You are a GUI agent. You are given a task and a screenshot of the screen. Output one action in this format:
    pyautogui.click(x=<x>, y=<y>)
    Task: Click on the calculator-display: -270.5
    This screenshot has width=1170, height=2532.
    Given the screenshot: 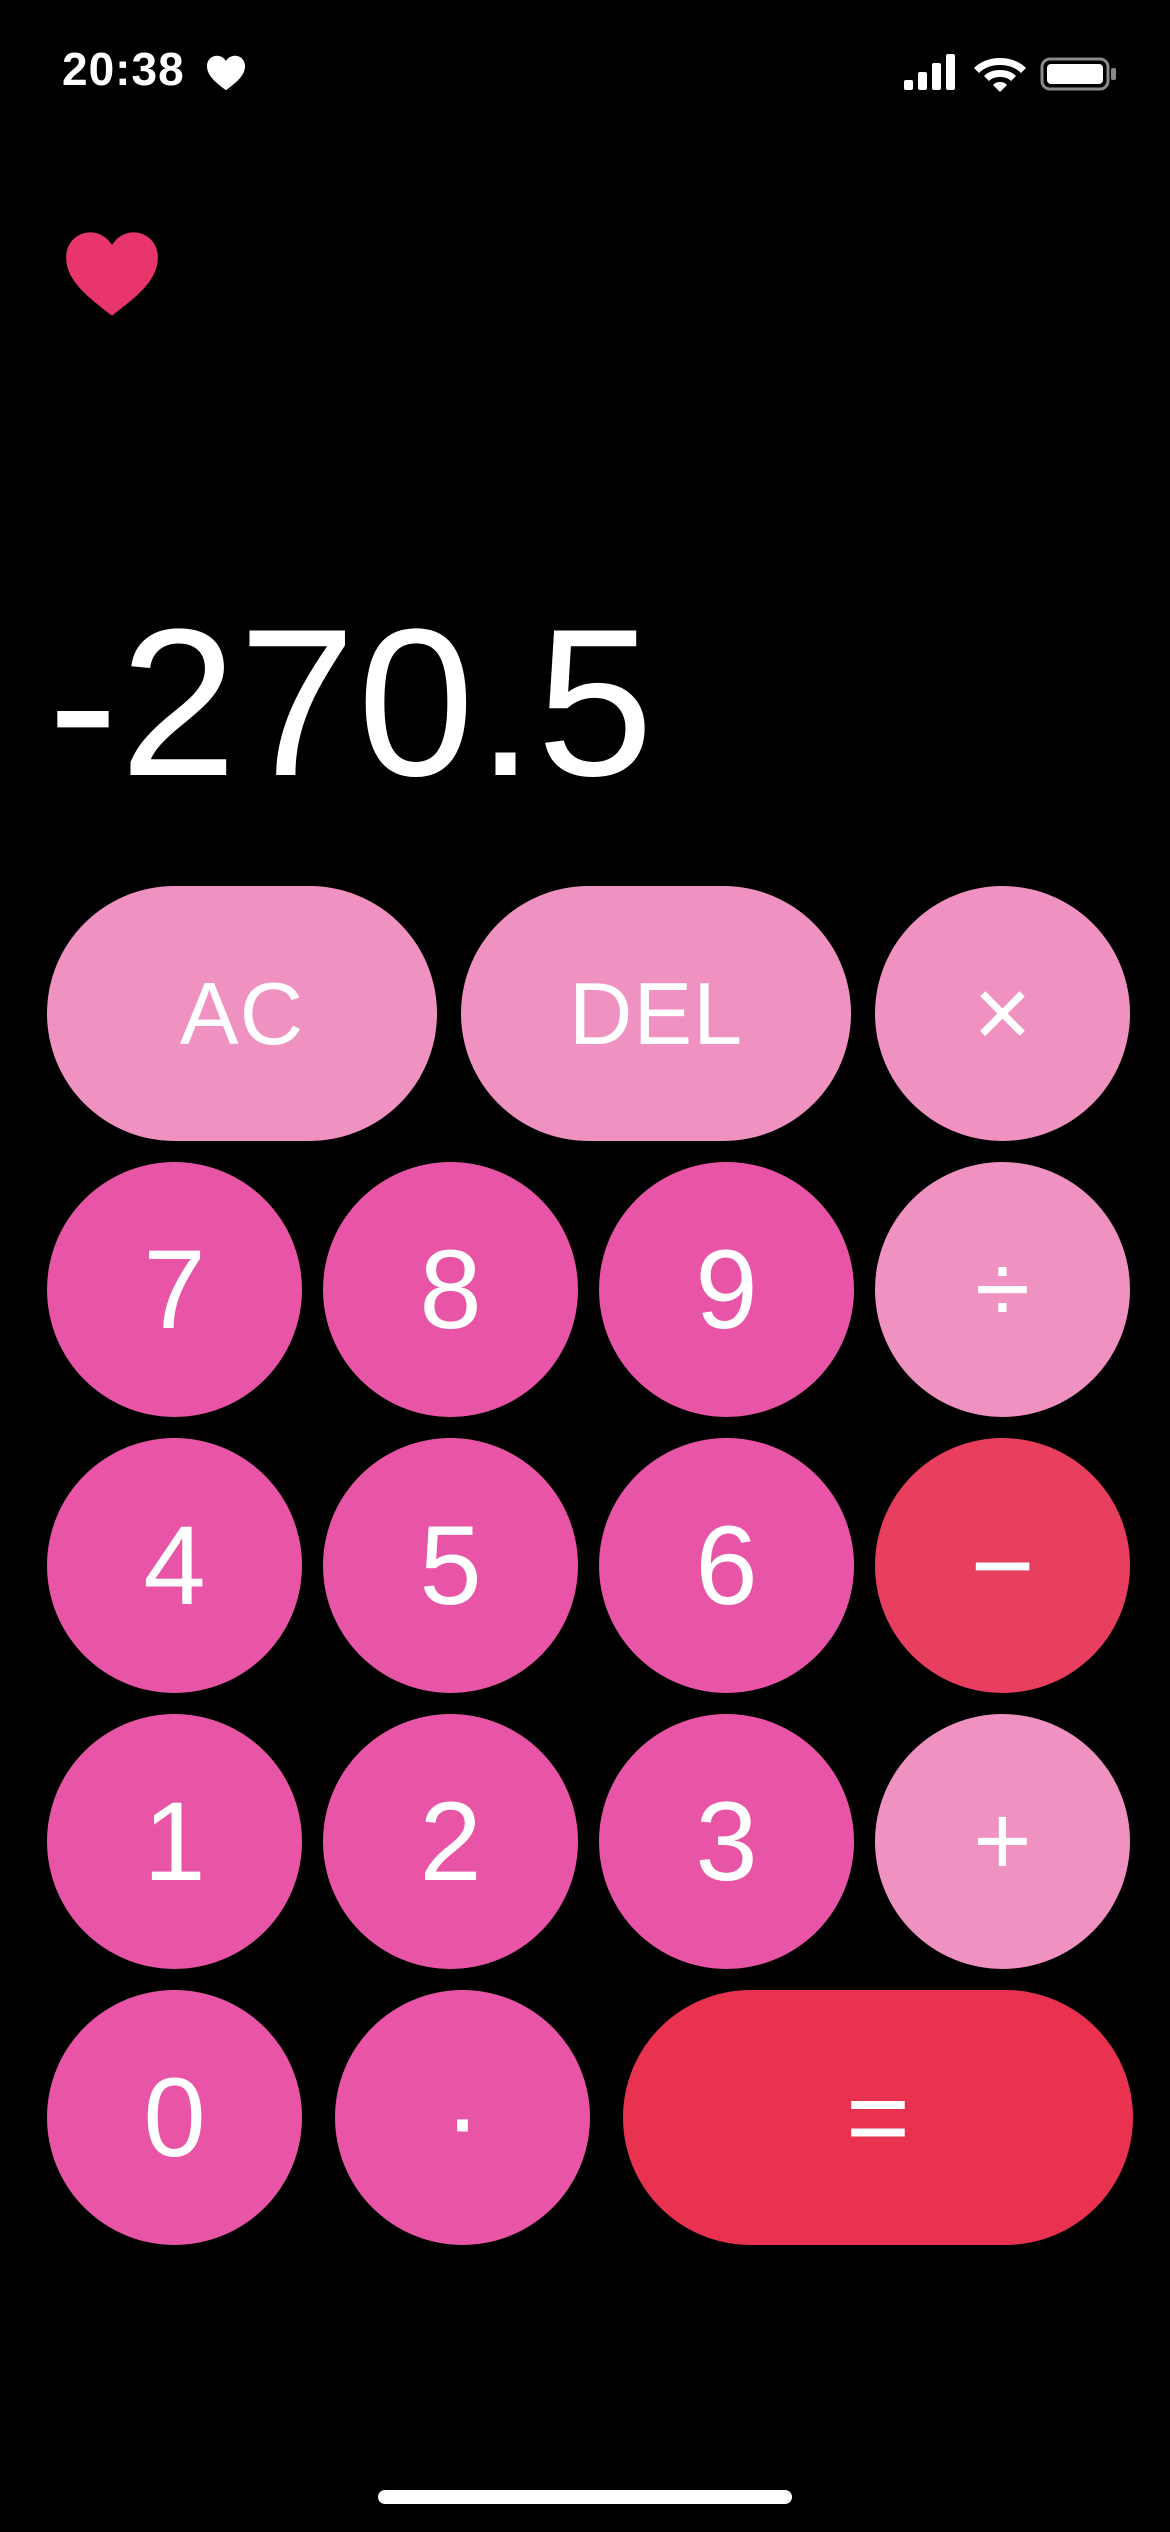 What is the action you would take?
    pyautogui.click(x=352, y=702)
    